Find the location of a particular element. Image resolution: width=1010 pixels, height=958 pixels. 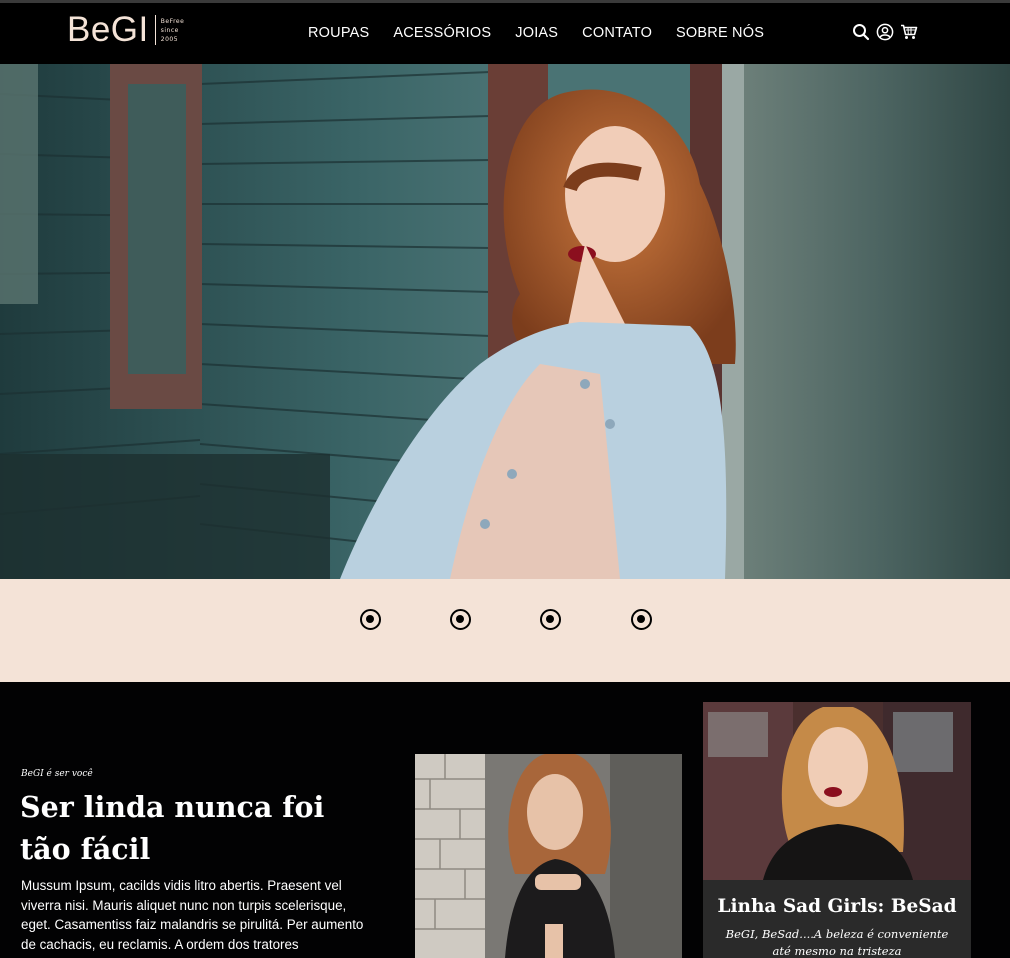

brand-tagline: BeFree since 2005 is located at coordinates (173, 30).